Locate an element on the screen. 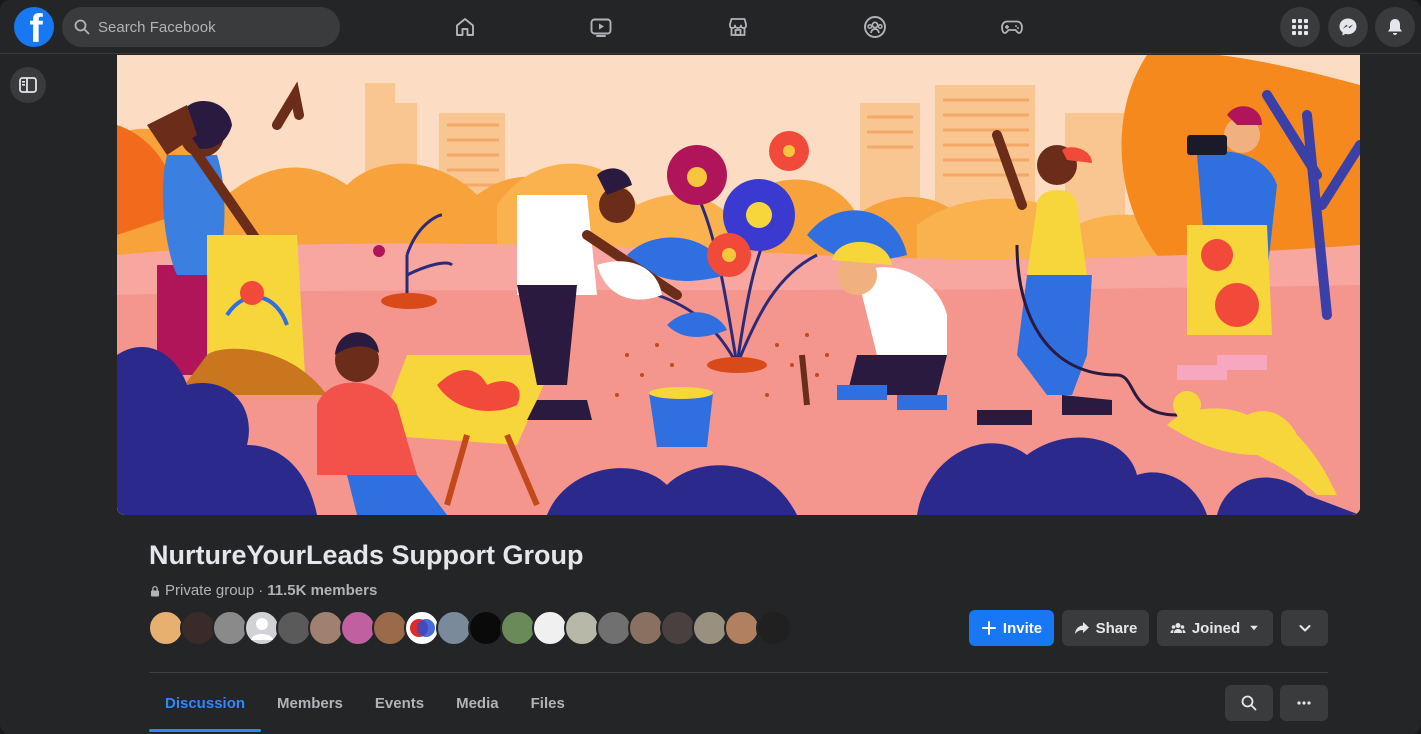  top-navigation-bar: f is located at coordinates (710, 27).